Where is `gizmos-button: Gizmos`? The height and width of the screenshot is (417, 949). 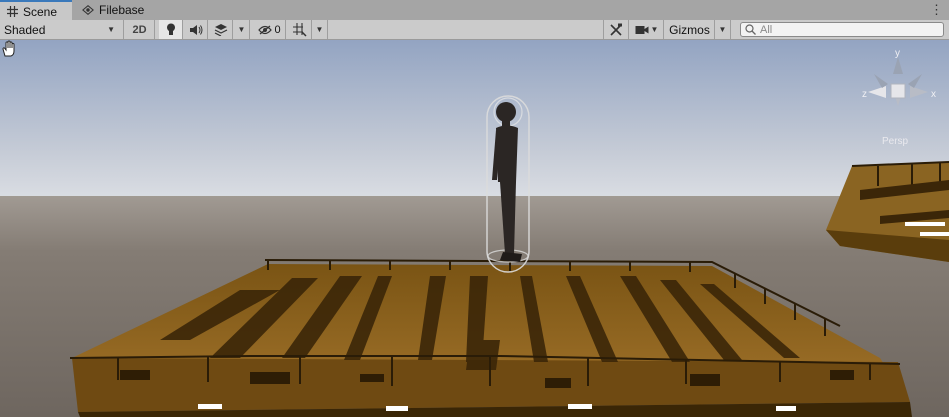
gizmos-button: Gizmos is located at coordinates (690, 29).